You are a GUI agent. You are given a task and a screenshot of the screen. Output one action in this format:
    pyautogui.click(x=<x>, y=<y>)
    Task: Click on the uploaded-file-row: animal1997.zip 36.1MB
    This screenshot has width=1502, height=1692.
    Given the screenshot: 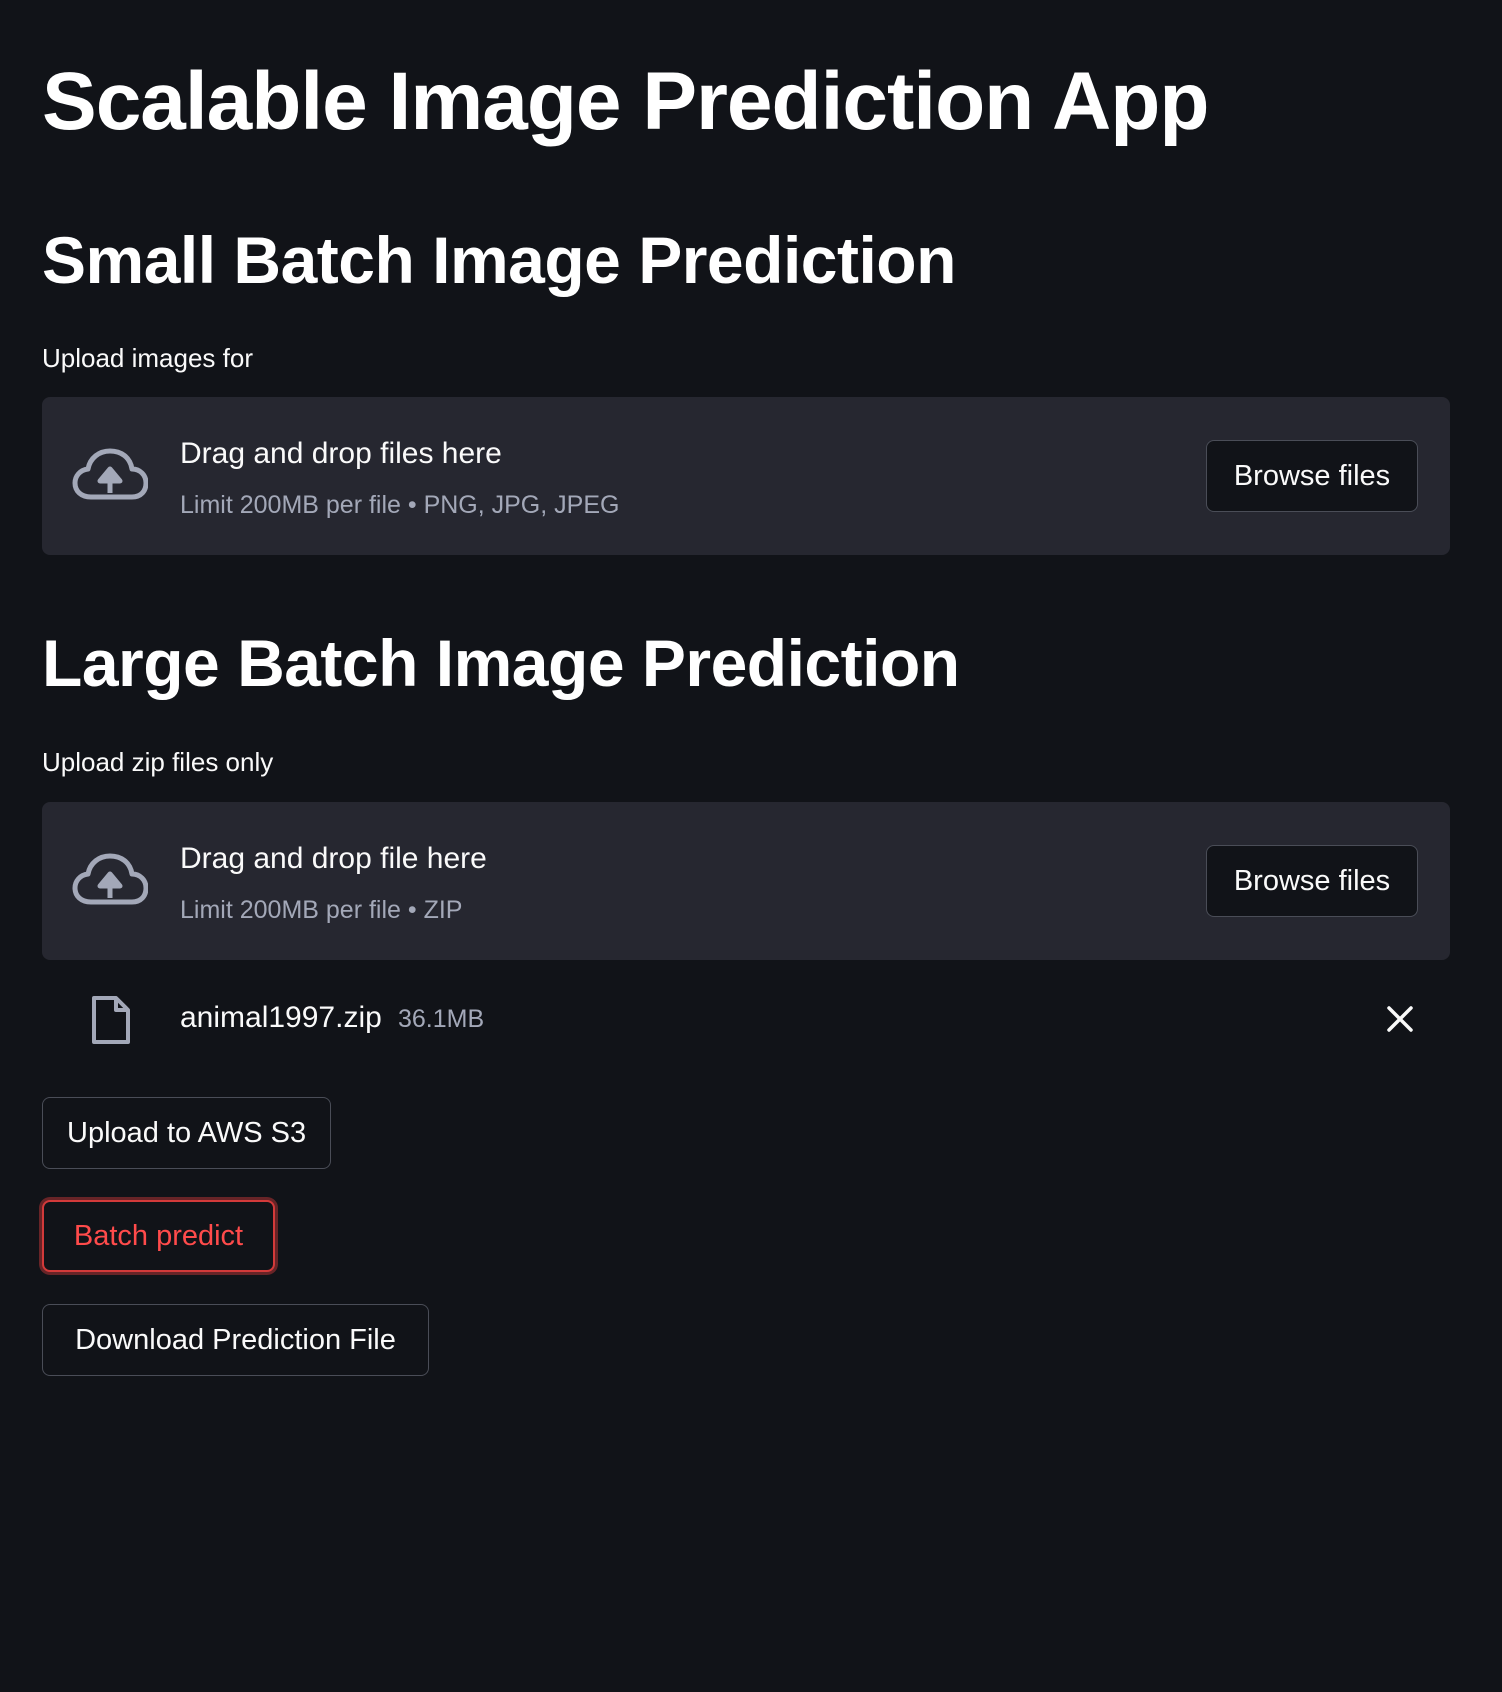 What is the action you would take?
    pyautogui.click(x=746, y=1018)
    